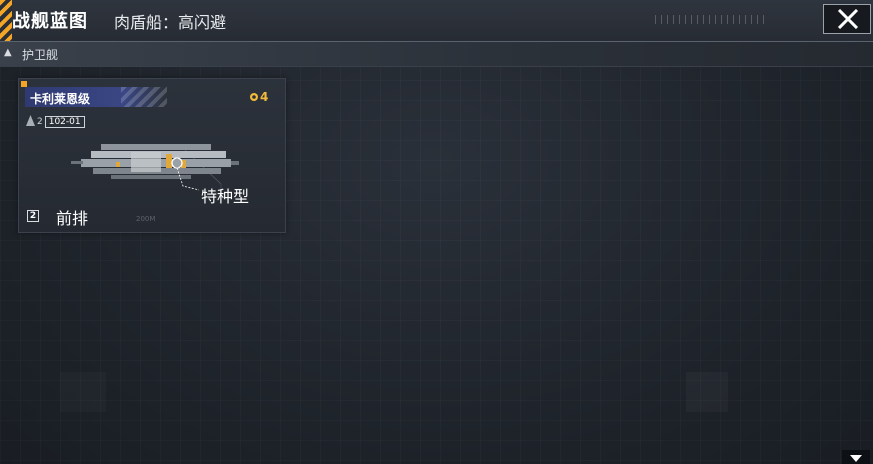  Describe the element at coordinates (64, 122) in the screenshot. I see `ship-model: 102-01` at that location.